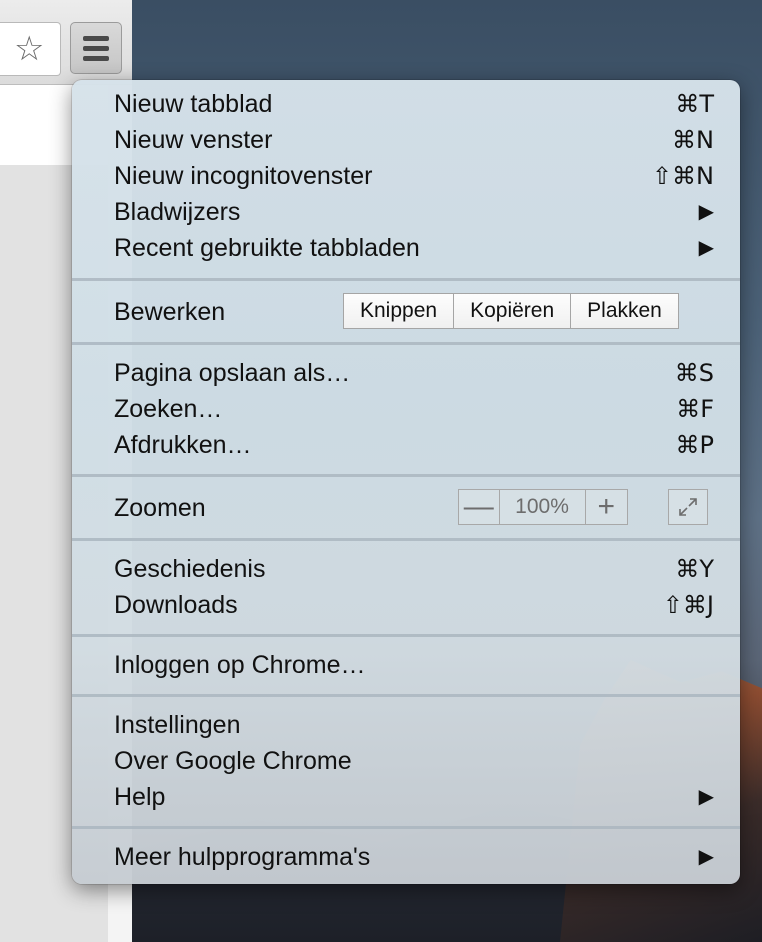  What do you see at coordinates (406, 140) in the screenshot?
I see `menu-item-new-window: Nieuw venster ⌘N` at bounding box center [406, 140].